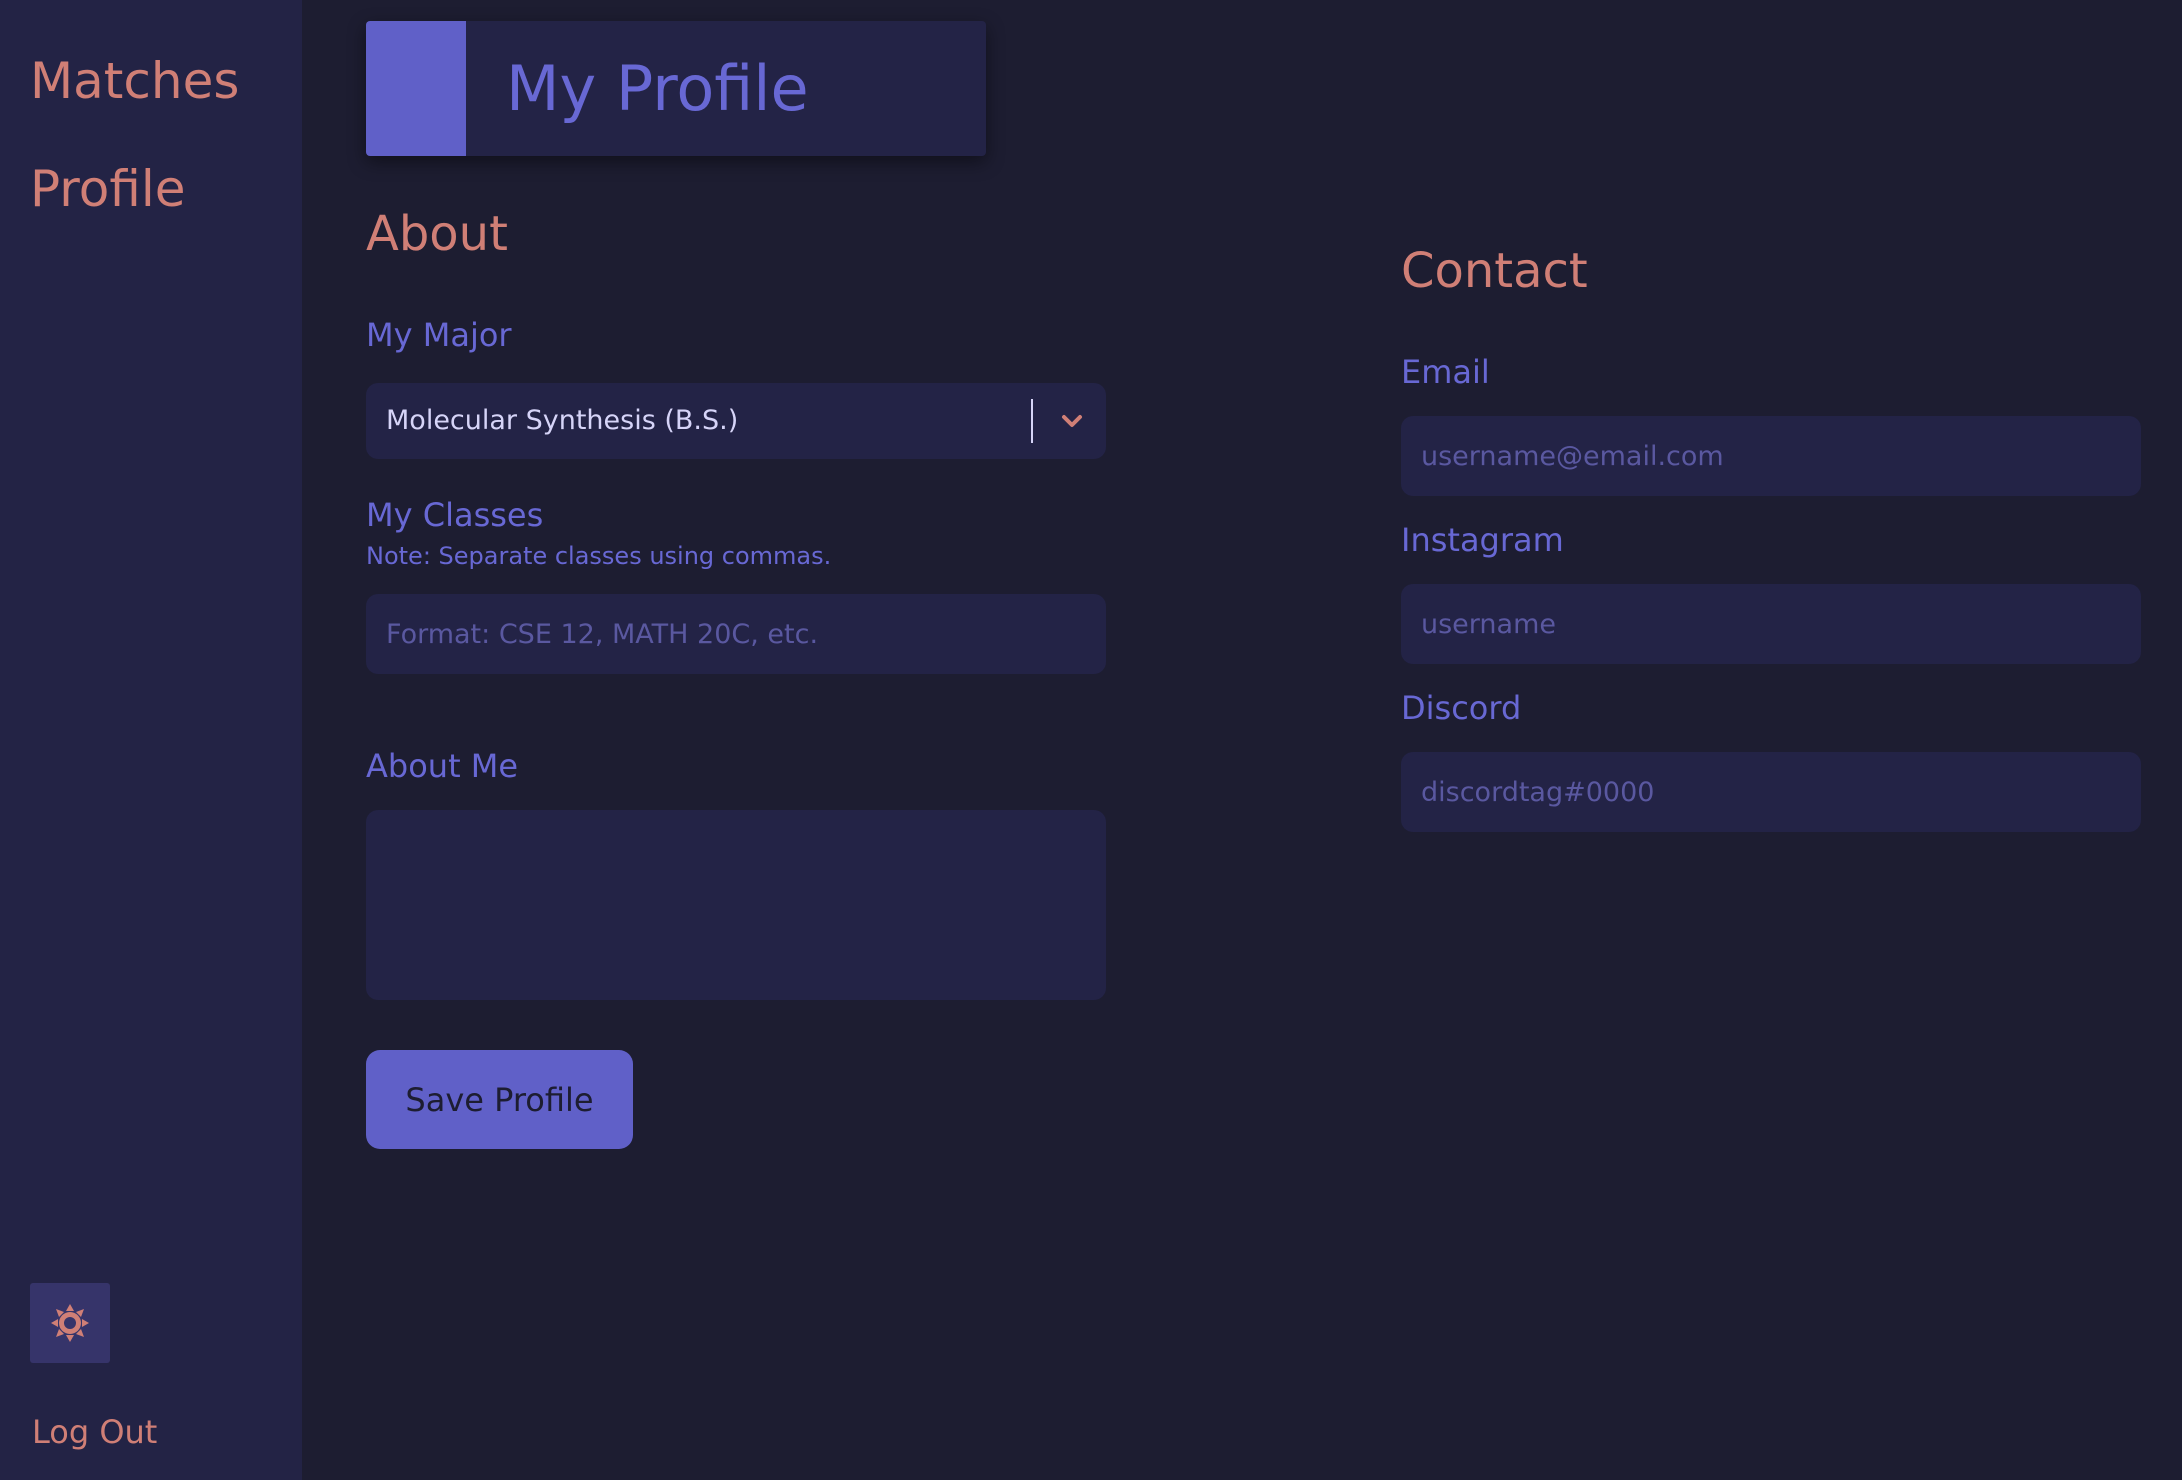 This screenshot has width=2182, height=1480. I want to click on select-separator, so click(1032, 421).